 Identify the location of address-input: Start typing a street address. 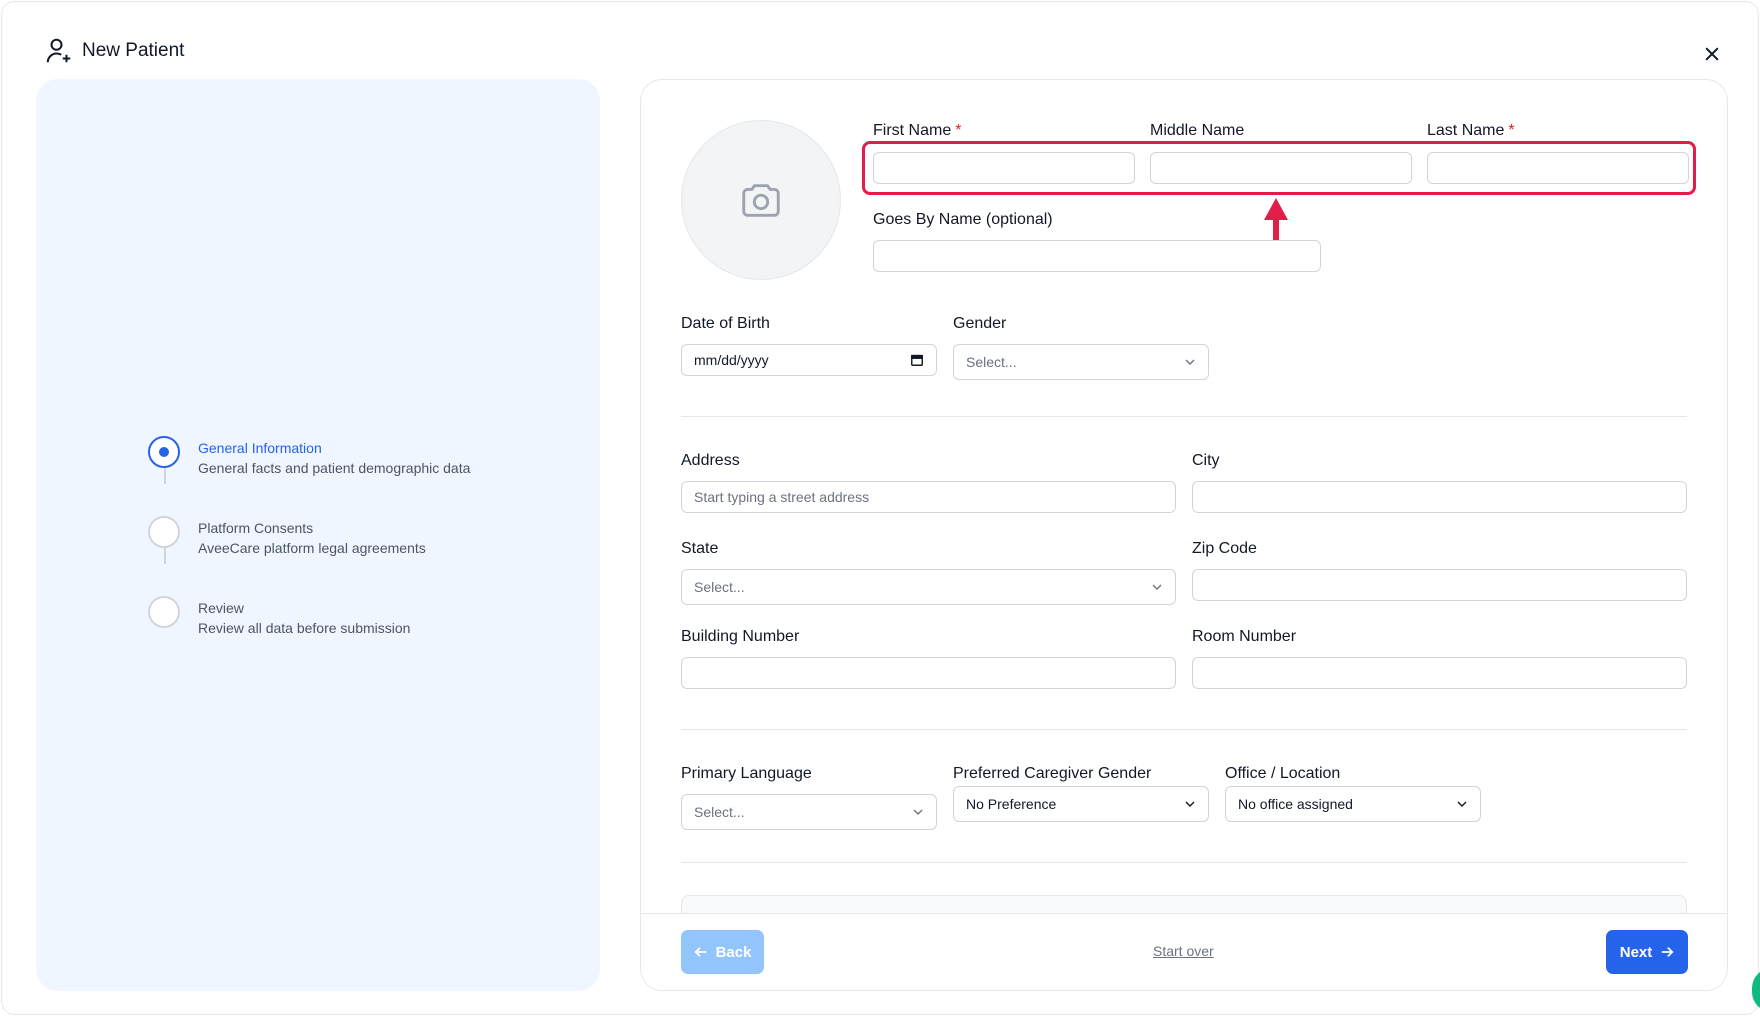
(928, 497).